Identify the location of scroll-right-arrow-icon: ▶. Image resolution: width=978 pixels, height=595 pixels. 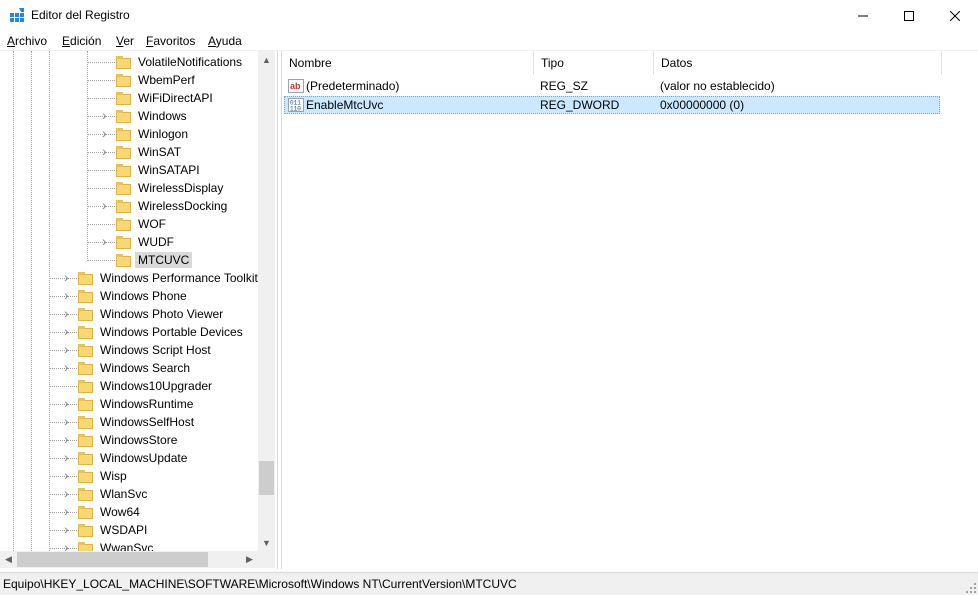
(249, 559).